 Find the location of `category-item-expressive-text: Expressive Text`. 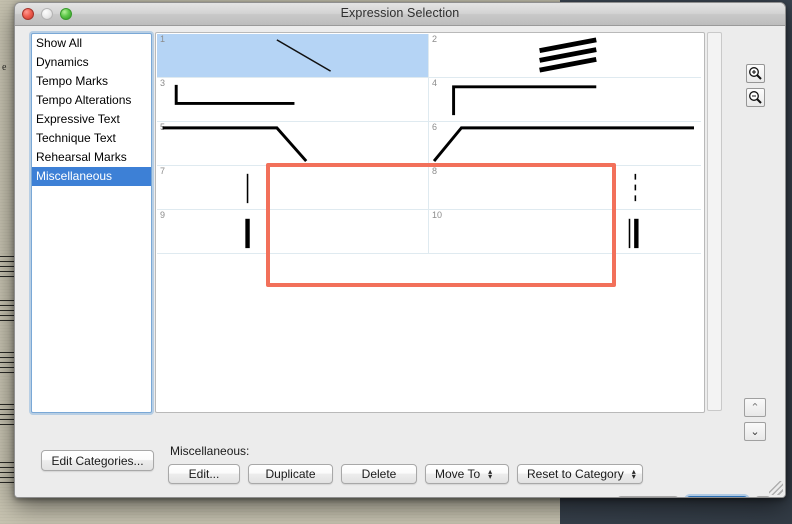

category-item-expressive-text: Expressive Text is located at coordinates (91, 119).